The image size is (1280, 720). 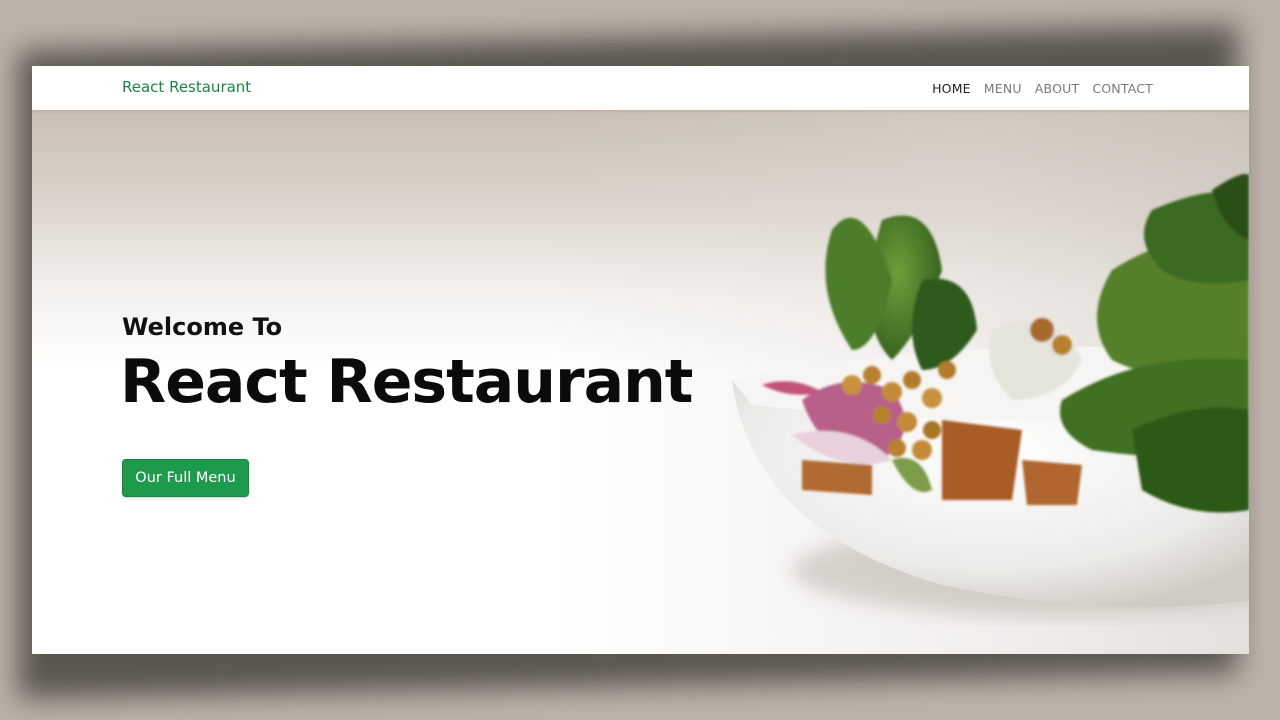 I want to click on navbar: React Restaurant HOME MENU ABOUT CONTACT, so click(x=640, y=88).